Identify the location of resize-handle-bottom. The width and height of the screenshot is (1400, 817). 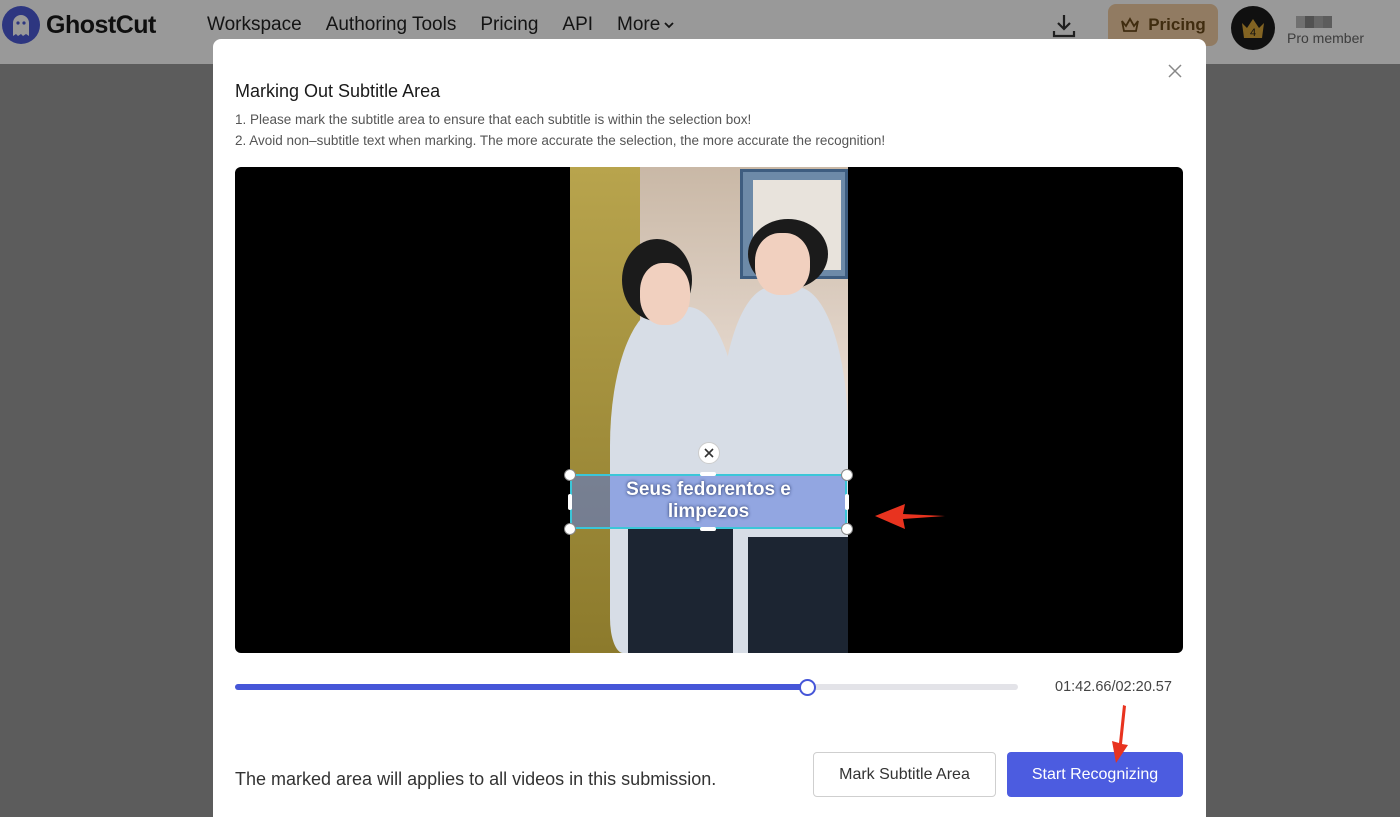
(708, 529).